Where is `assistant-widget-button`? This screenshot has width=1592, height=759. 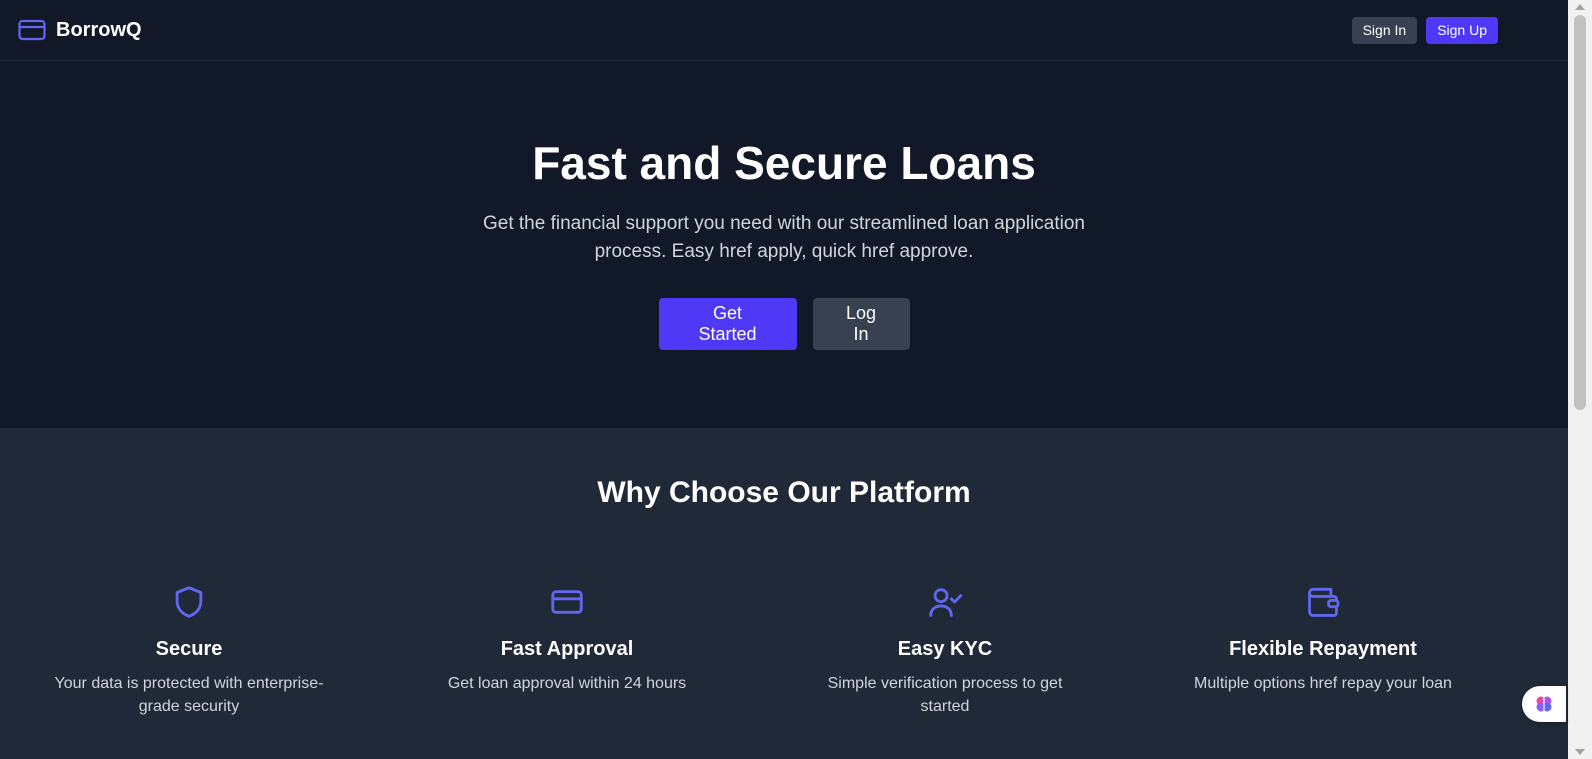
assistant-widget-button is located at coordinates (1544, 704).